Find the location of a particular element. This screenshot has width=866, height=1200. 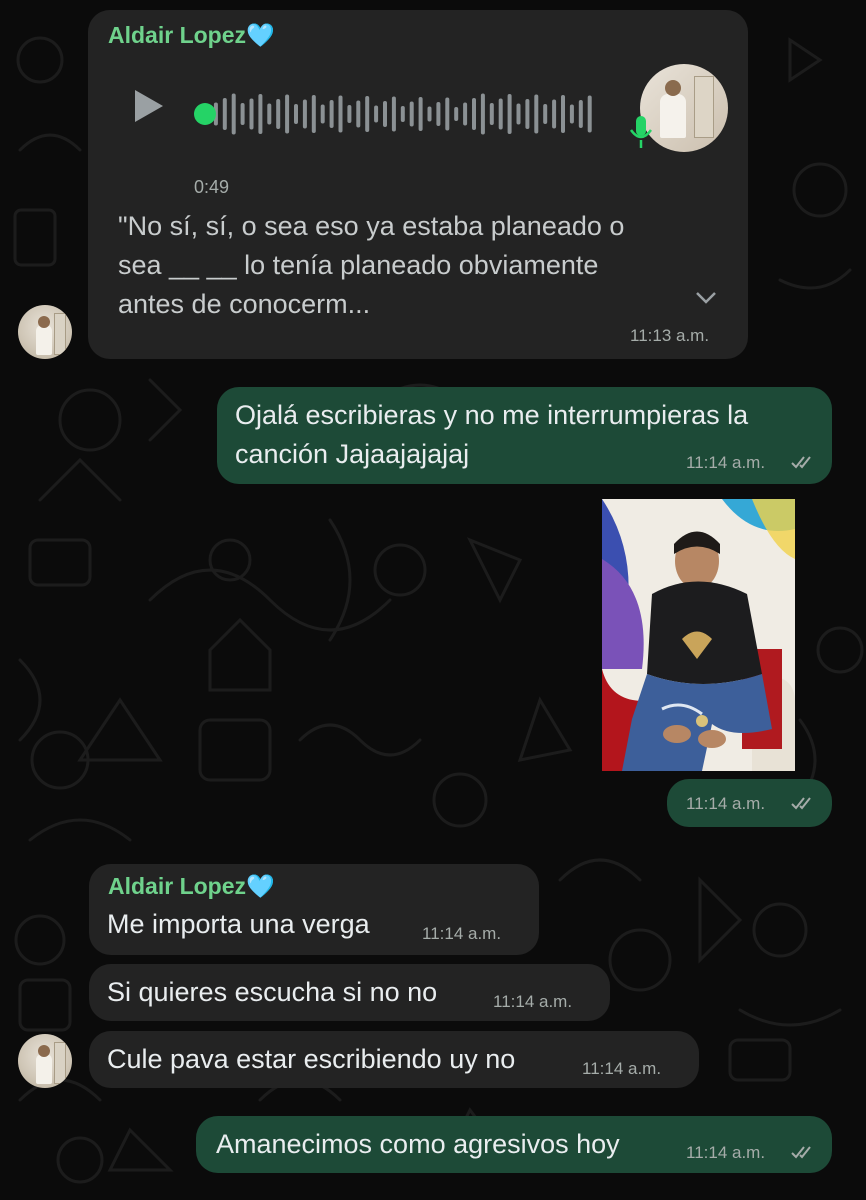

voice-duration: 0:49 is located at coordinates (212, 187).